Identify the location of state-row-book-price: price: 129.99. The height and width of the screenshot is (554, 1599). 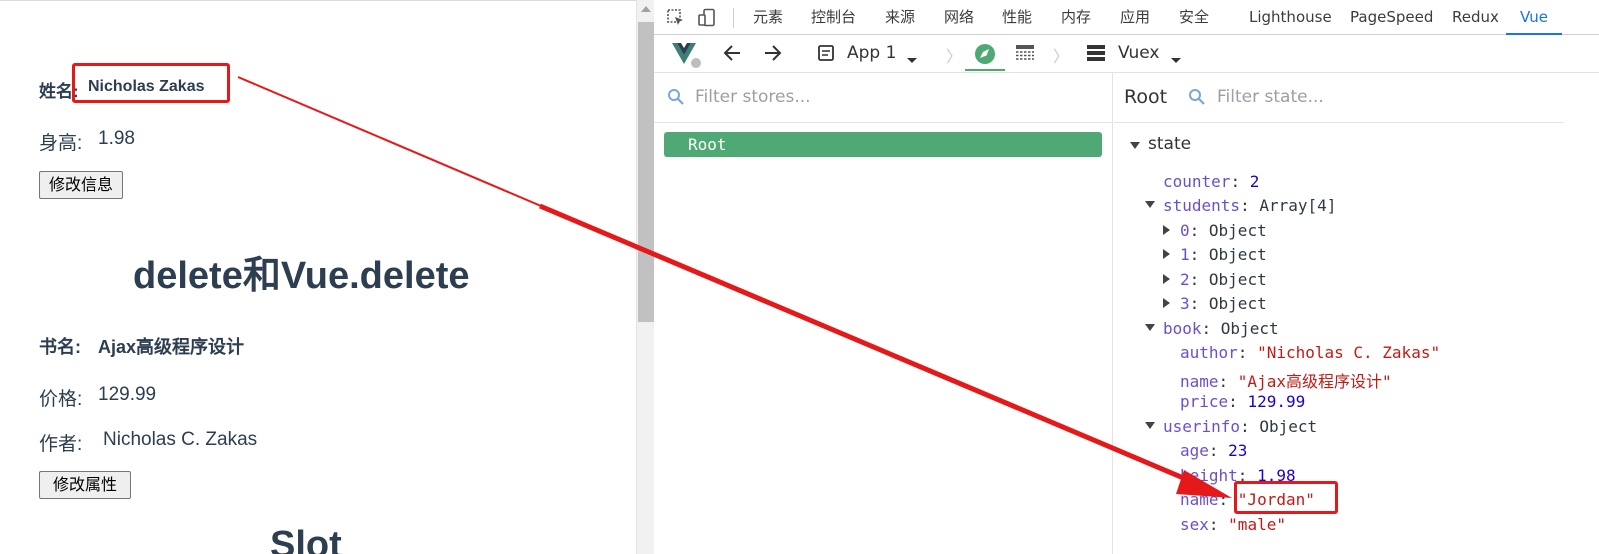
(1243, 401).